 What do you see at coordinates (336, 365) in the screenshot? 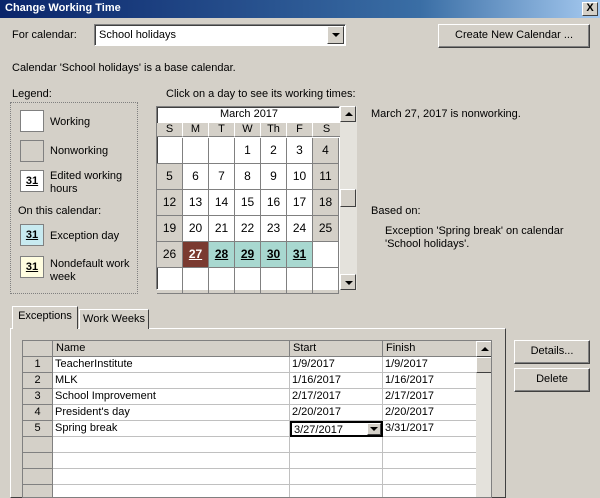
I see `cell-start: 1/9/2017` at bounding box center [336, 365].